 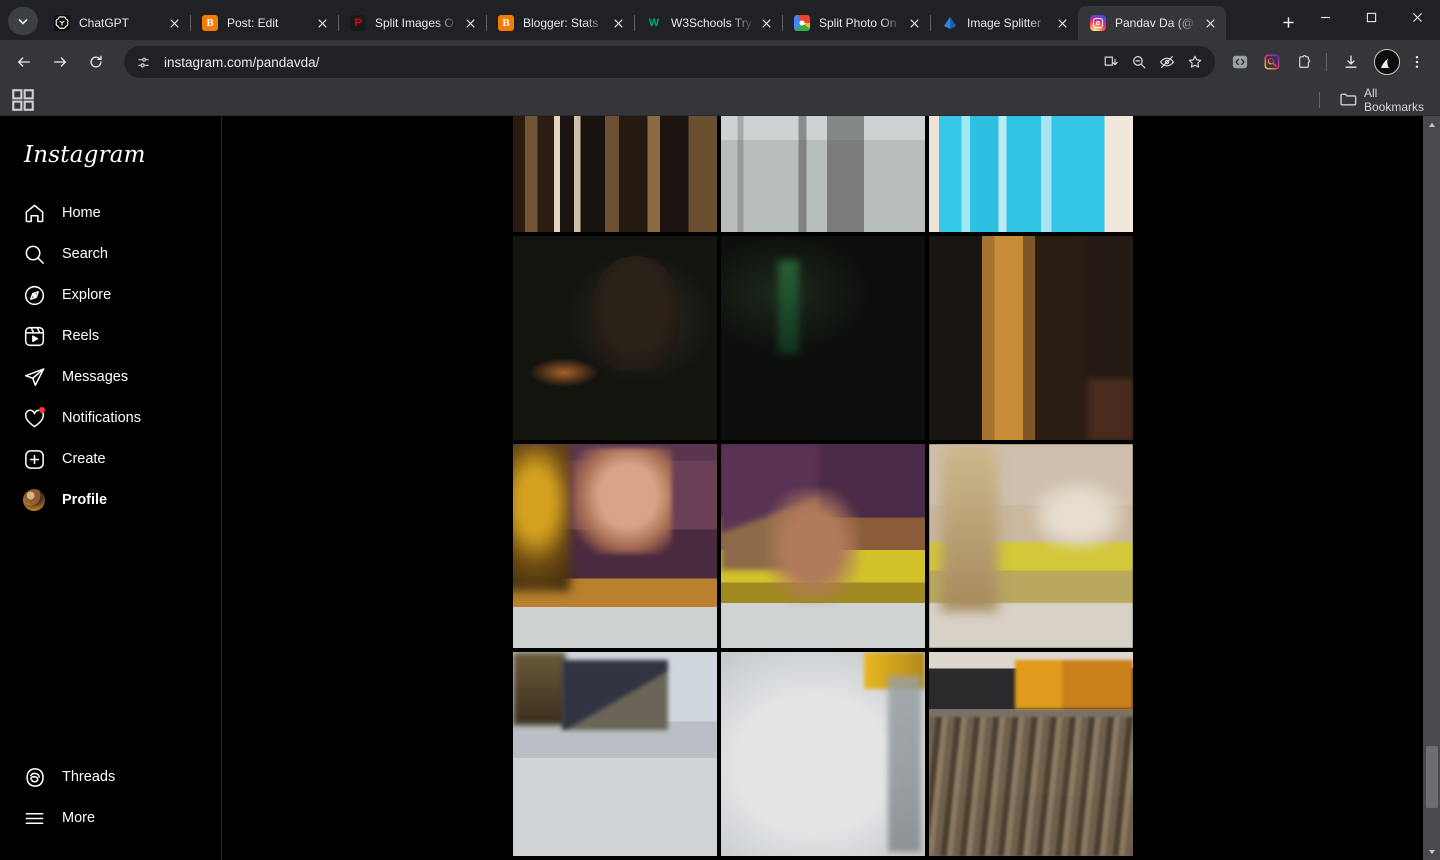 I want to click on chatgpt-icon, so click(x=62, y=23).